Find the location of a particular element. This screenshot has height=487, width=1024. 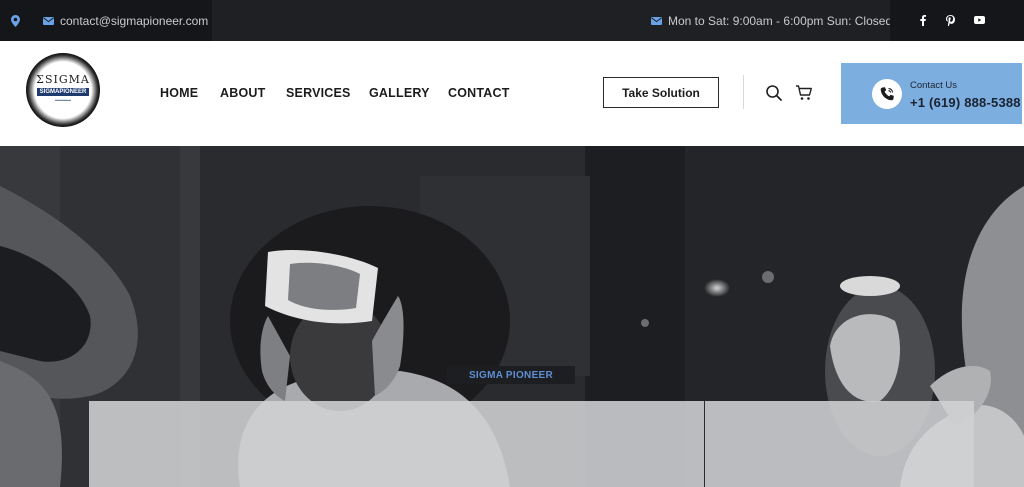

facebook-icon is located at coordinates (923, 20).